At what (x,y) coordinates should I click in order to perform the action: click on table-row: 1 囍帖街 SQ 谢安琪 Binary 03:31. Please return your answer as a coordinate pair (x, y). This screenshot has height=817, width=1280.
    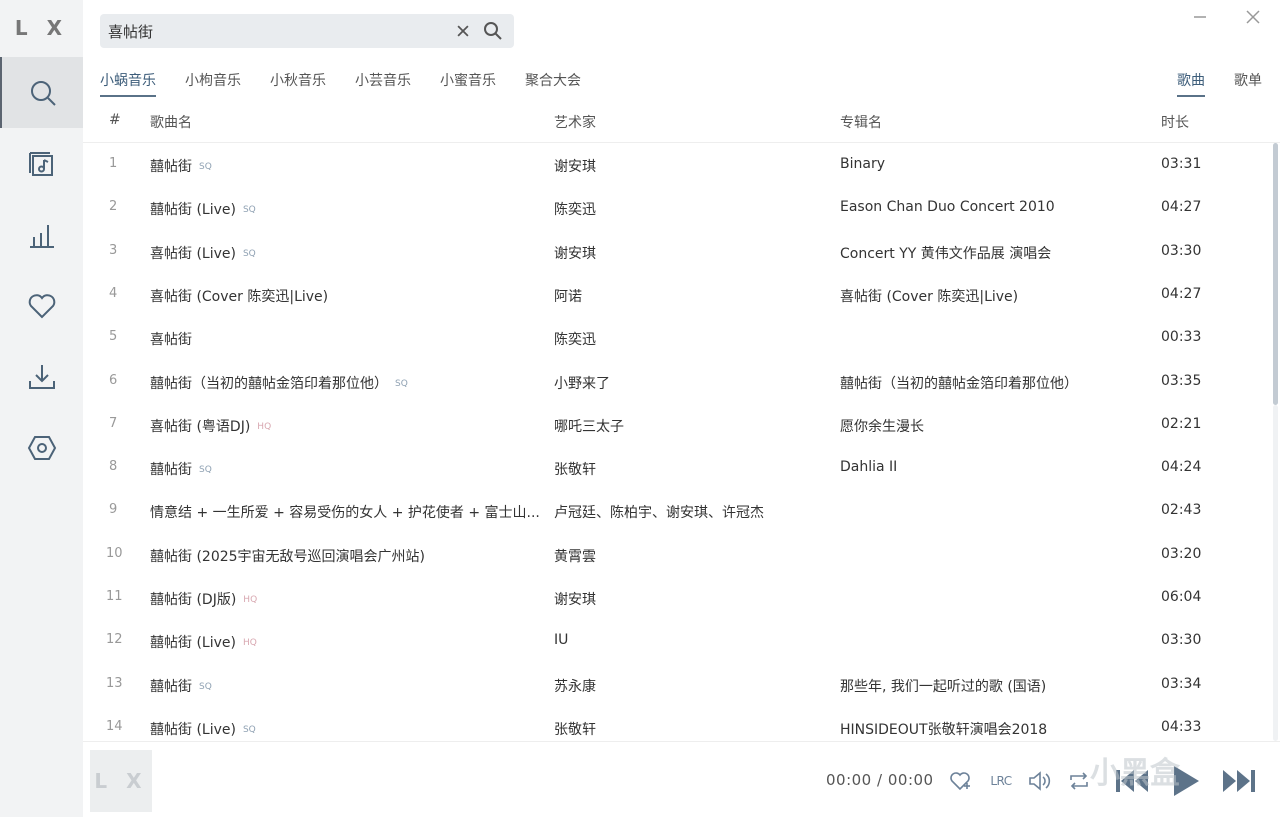
    Looking at the image, I should click on (678, 164).